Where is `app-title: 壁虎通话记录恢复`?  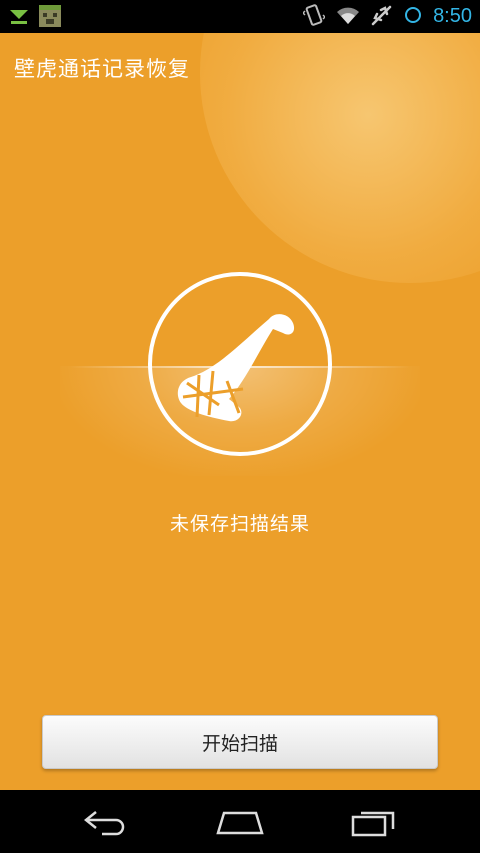
app-title: 壁虎通话记录恢复 is located at coordinates (102, 69).